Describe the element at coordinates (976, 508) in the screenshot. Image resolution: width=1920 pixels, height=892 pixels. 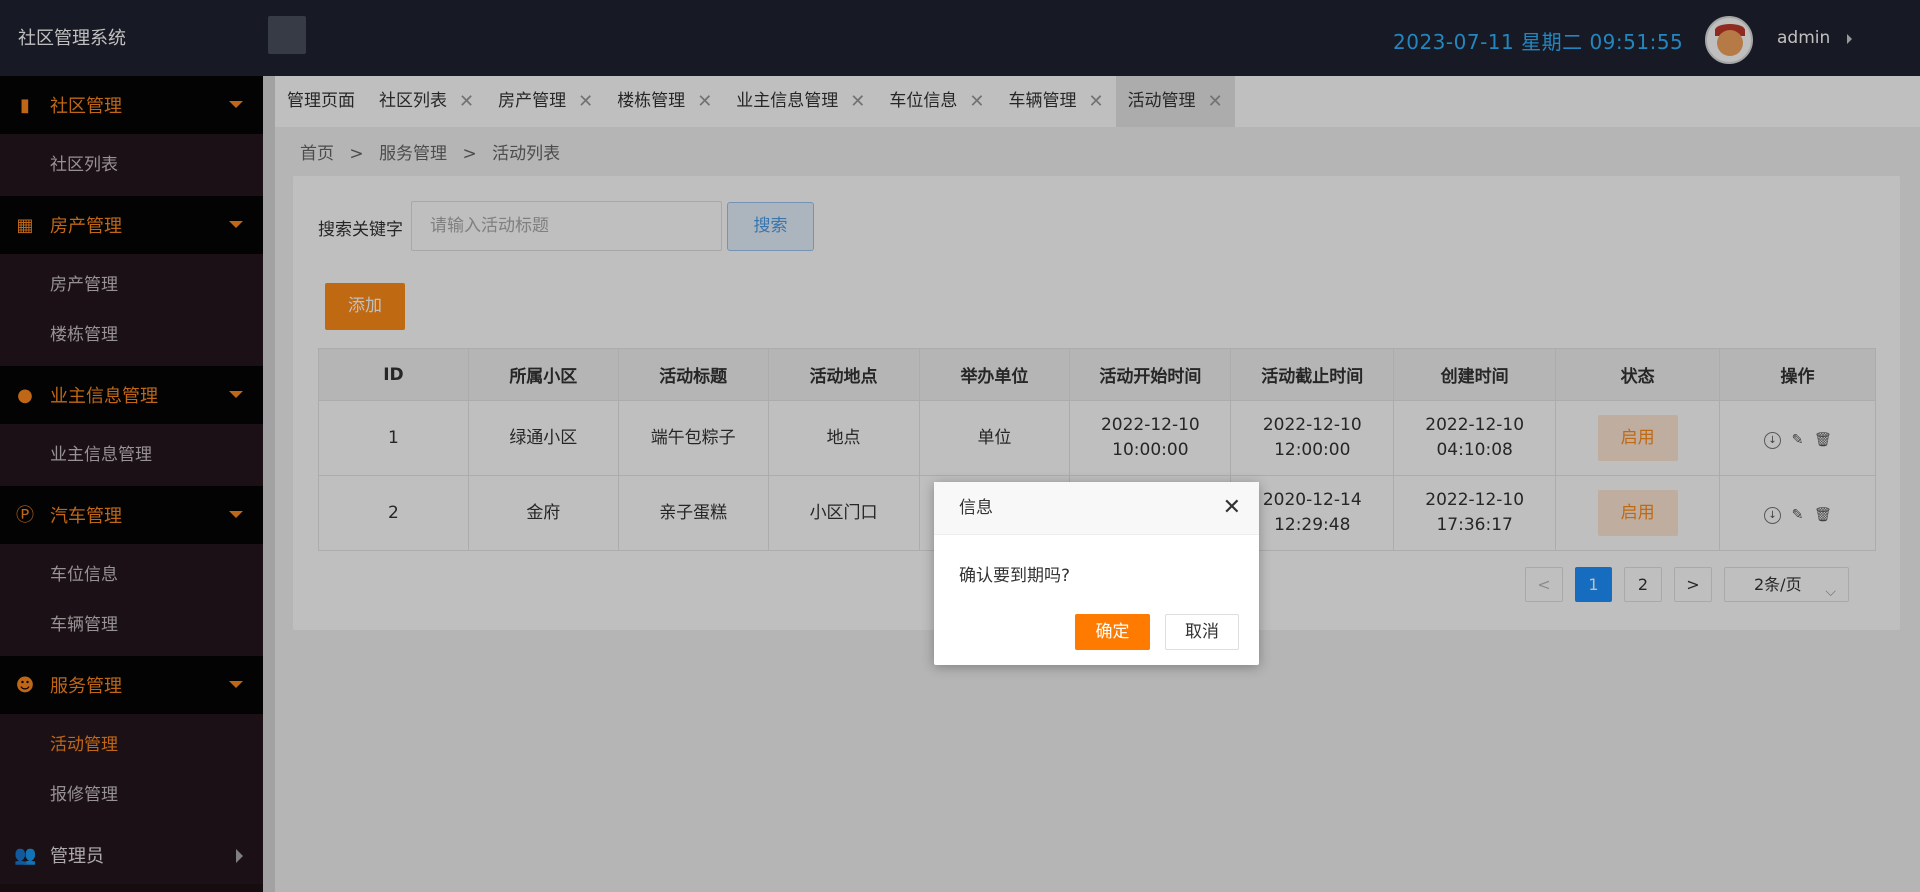
I see `dialog-title: 信息` at that location.